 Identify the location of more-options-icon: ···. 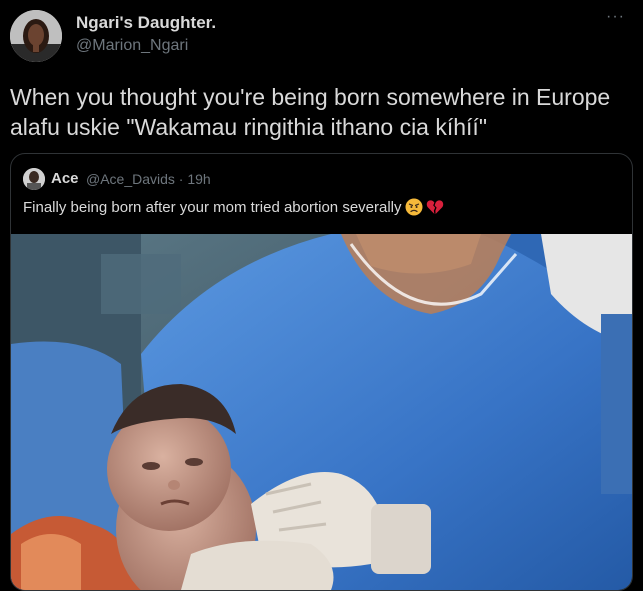
(615, 17).